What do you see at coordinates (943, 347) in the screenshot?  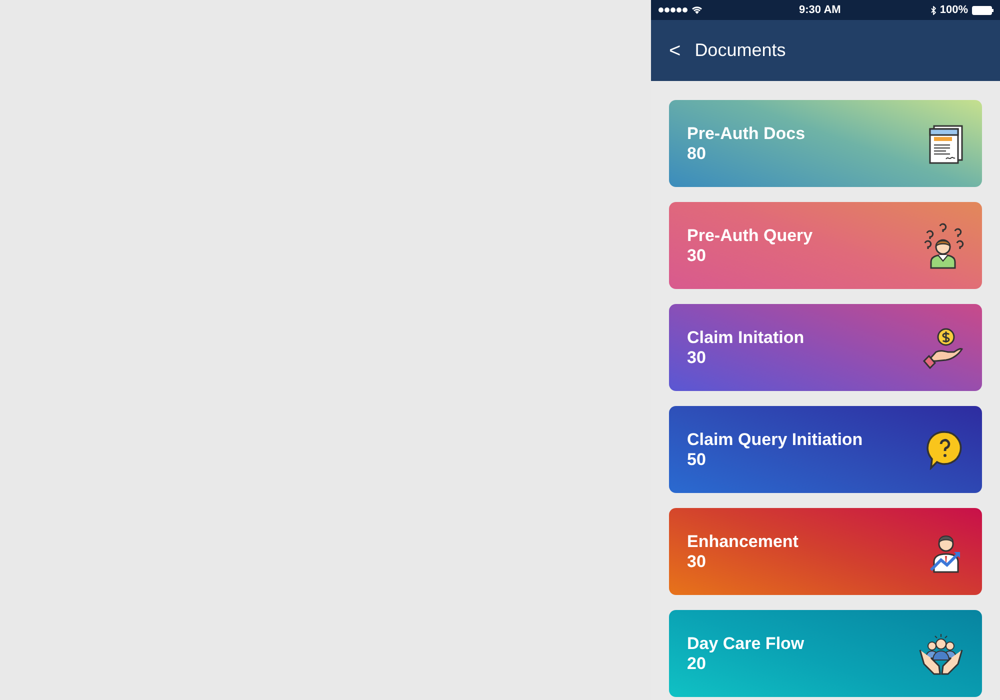 I see `coin-in-hand-icon` at bounding box center [943, 347].